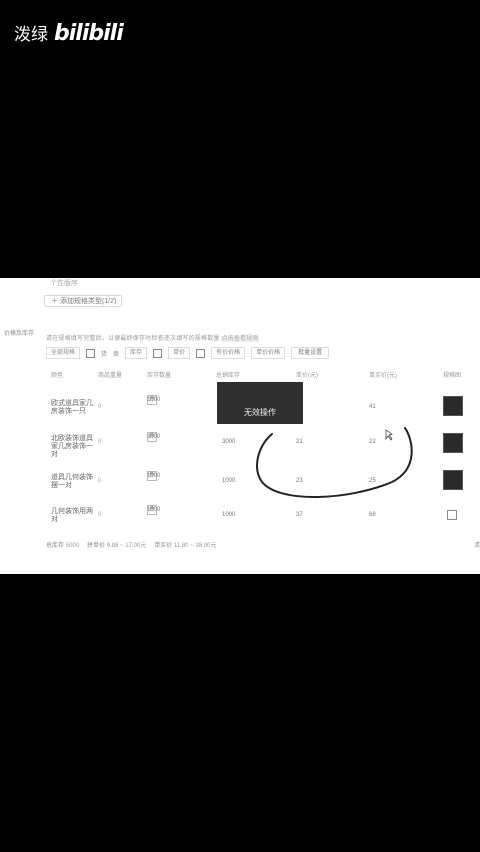 This screenshot has height=852, width=480. What do you see at coordinates (31, 35) in the screenshot?
I see `watermark-text: 泼绿` at bounding box center [31, 35].